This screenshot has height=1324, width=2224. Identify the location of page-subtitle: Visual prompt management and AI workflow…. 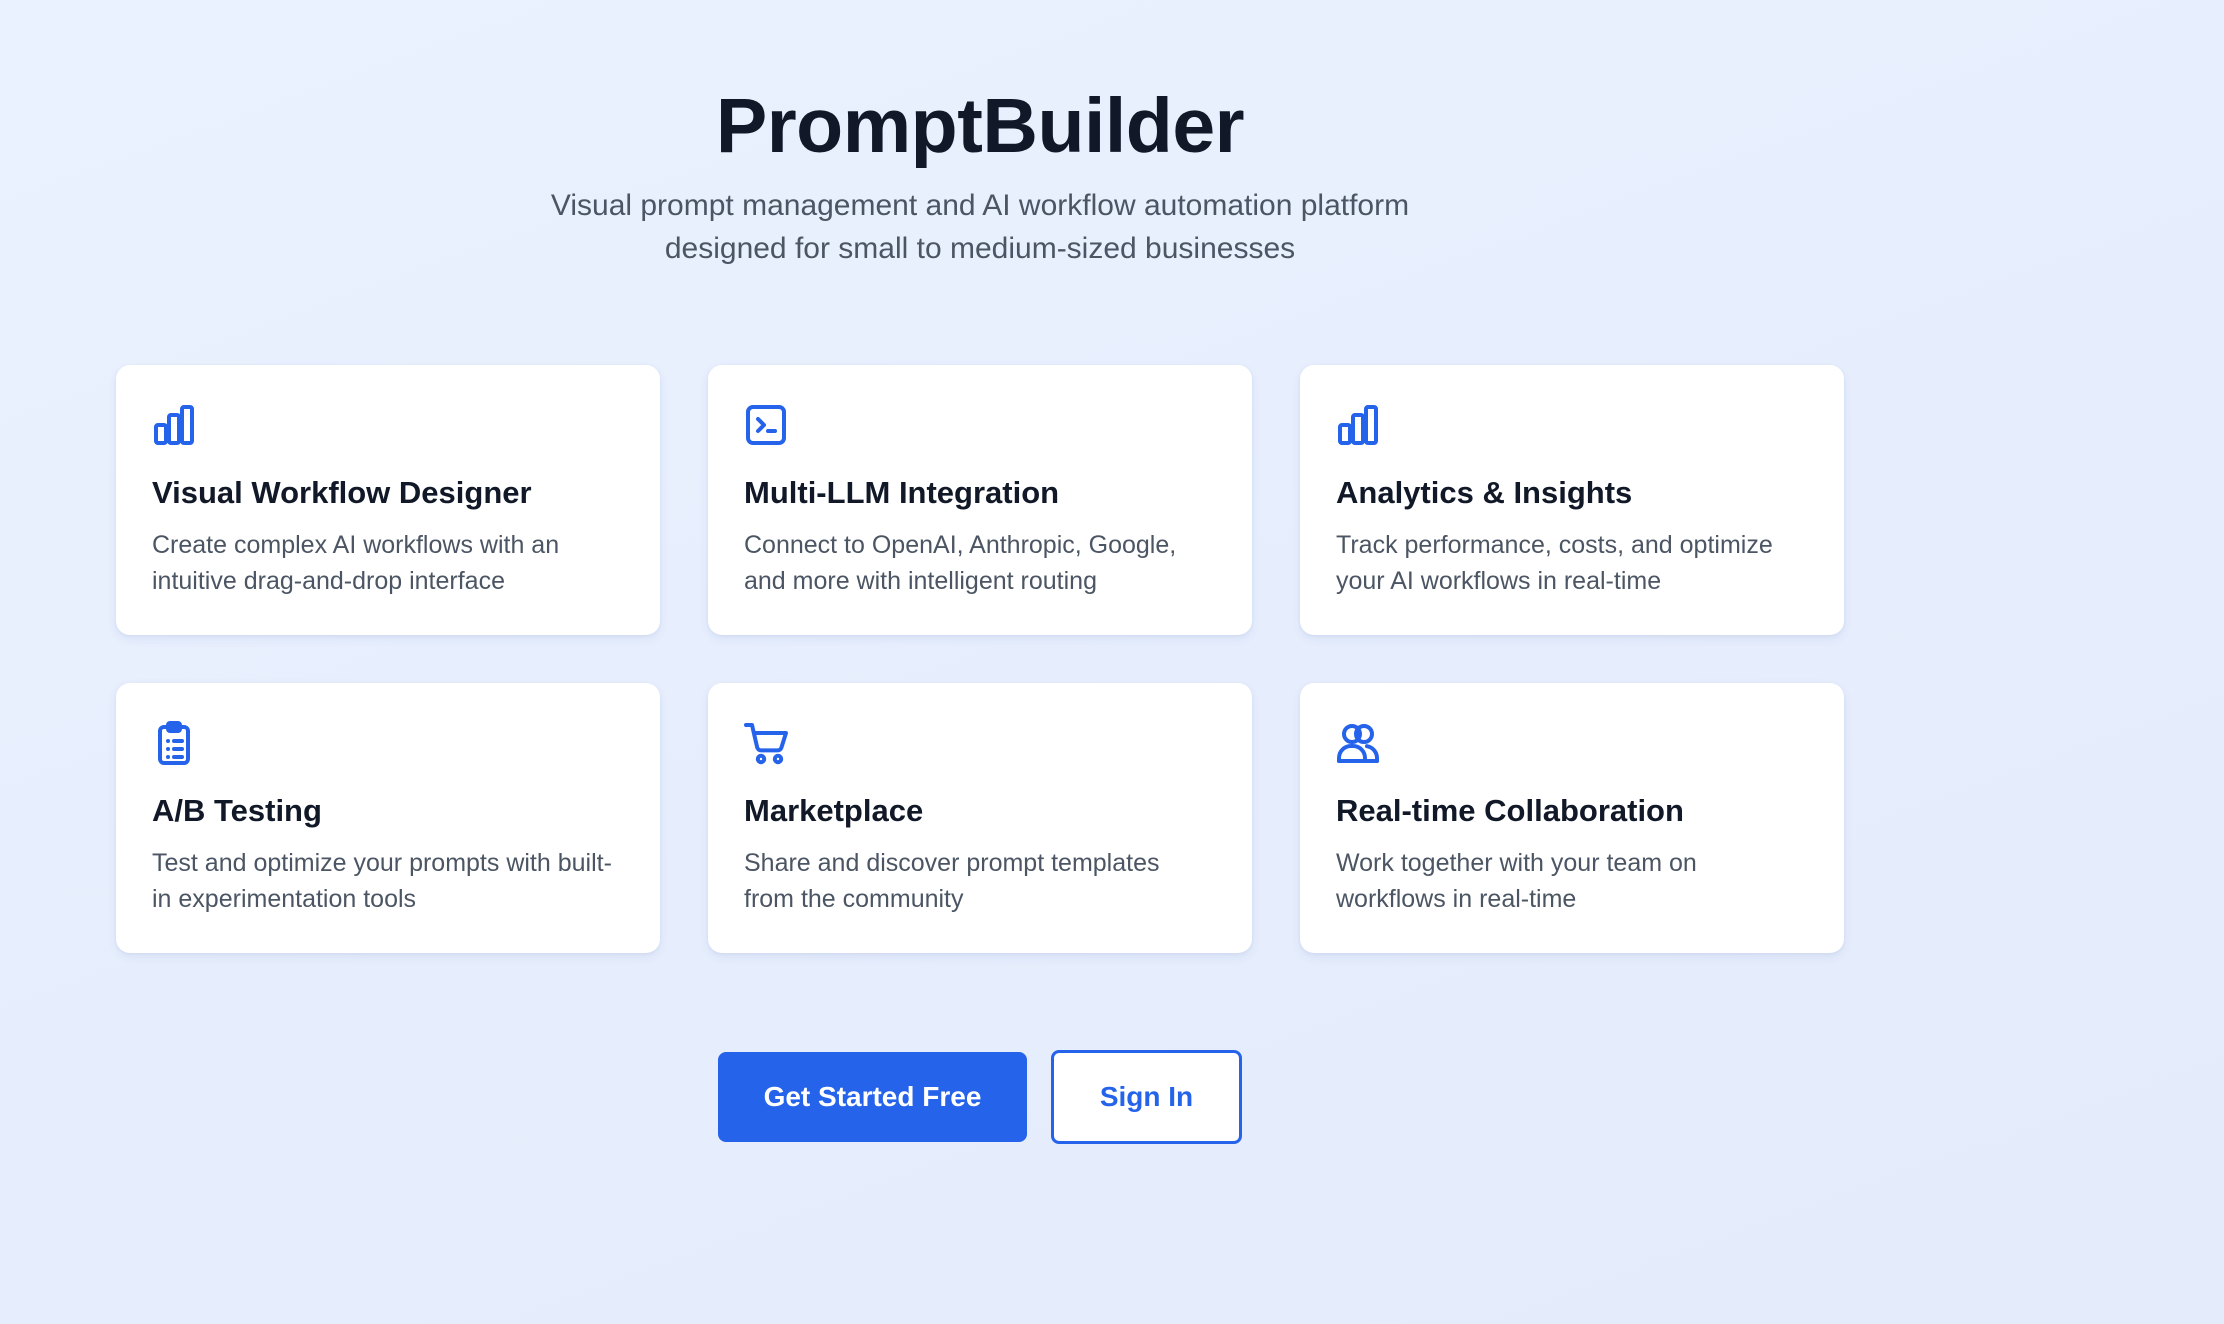
(980, 227).